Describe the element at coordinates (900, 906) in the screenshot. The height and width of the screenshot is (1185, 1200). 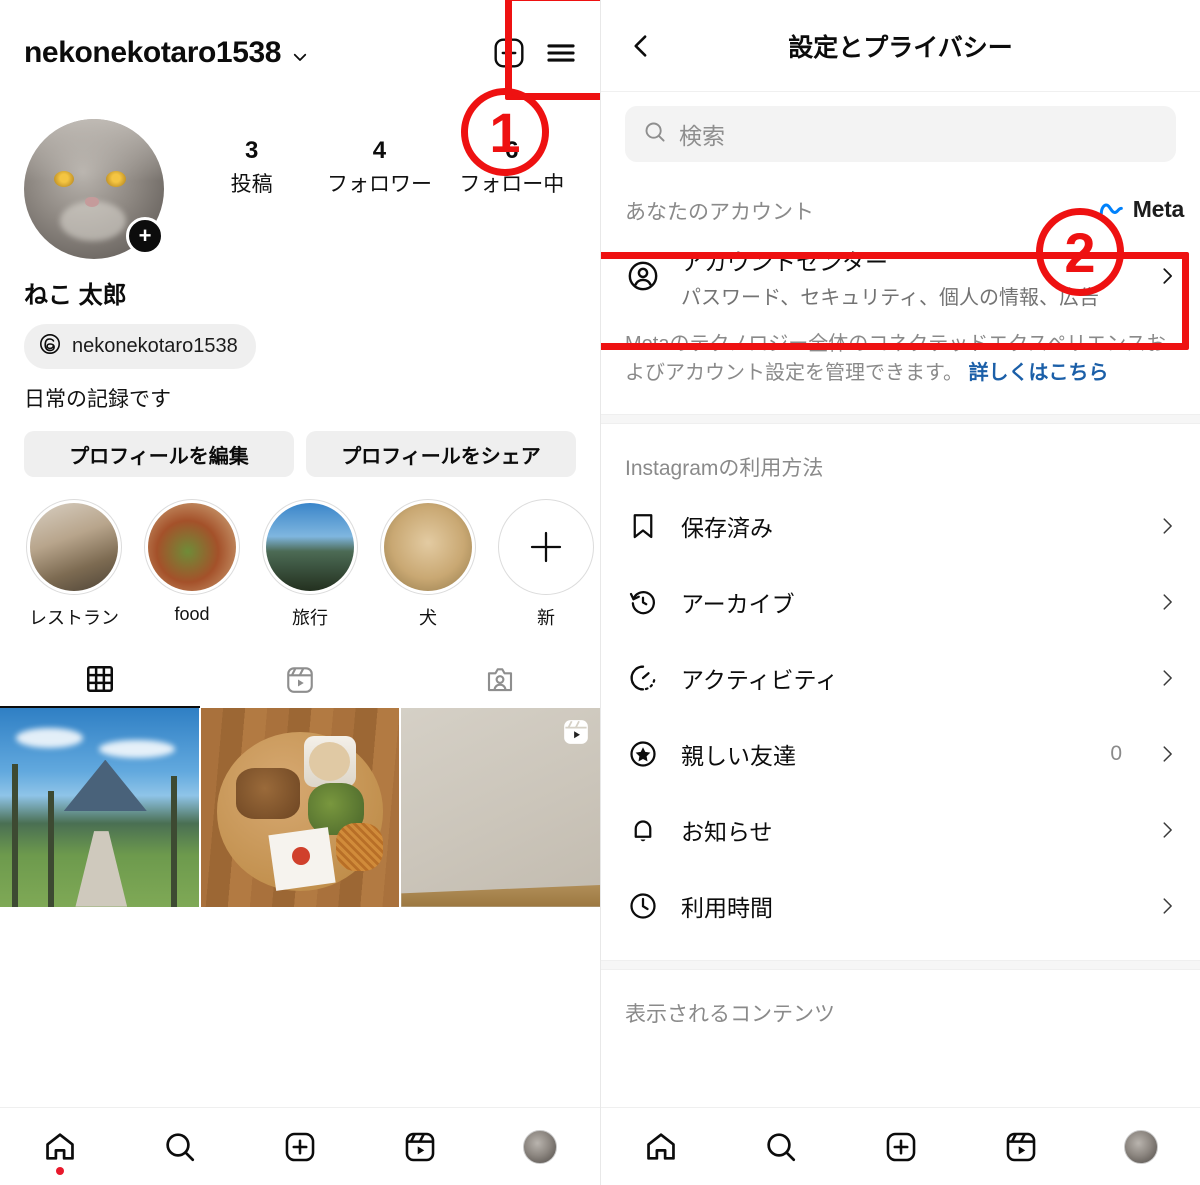
I see `row-time-spent: 利用時間` at that location.